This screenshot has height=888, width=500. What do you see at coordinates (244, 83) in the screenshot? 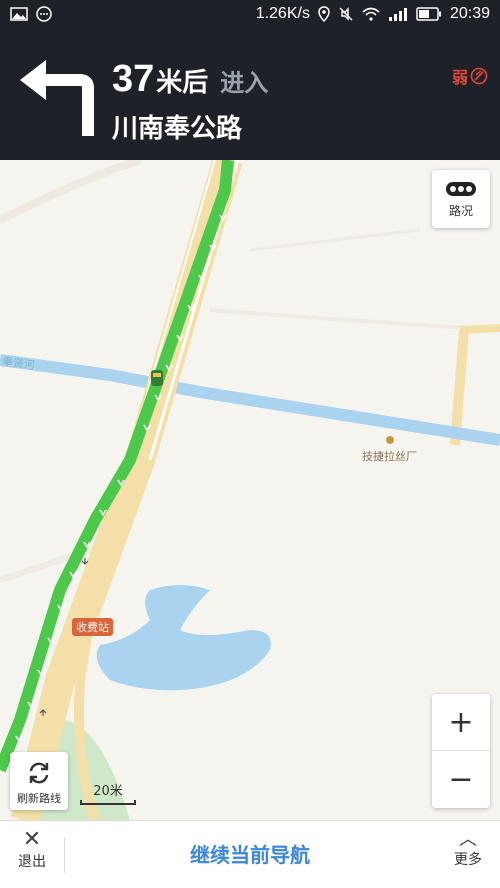
I see `action-text: 进入` at bounding box center [244, 83].